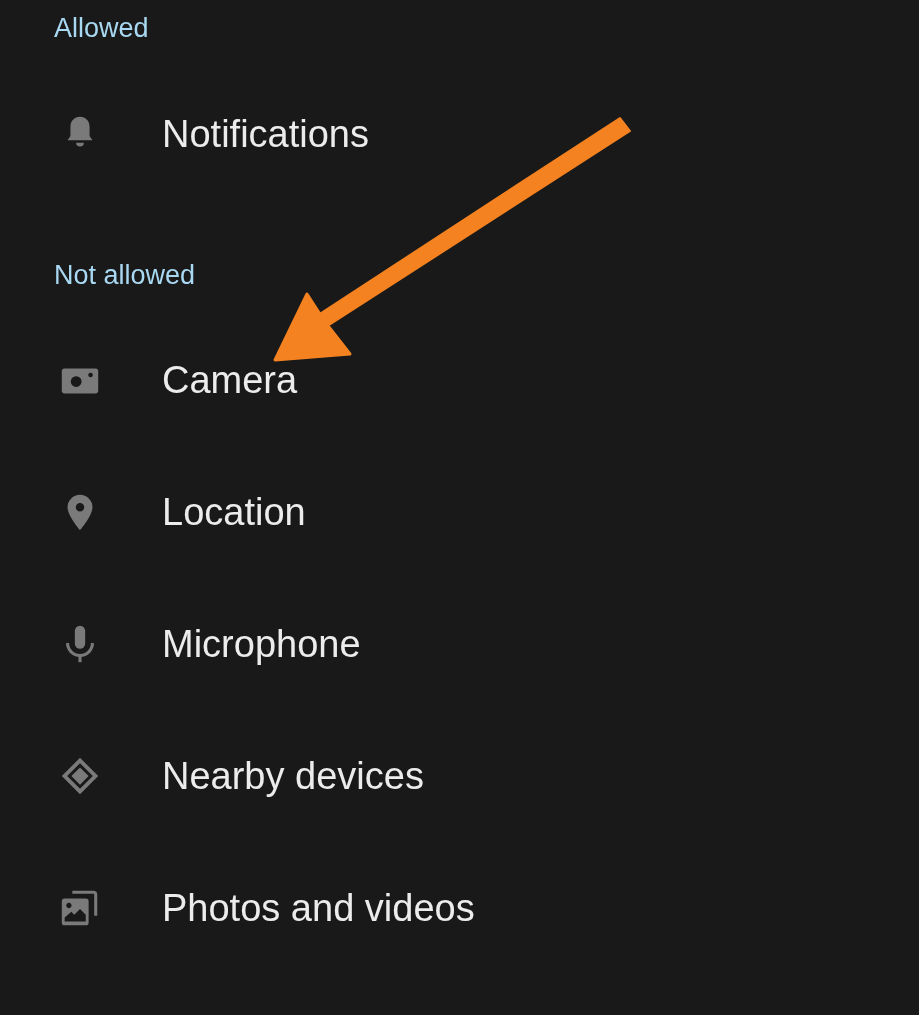  What do you see at coordinates (318, 908) in the screenshot?
I see `permission-label: Photos and videos` at bounding box center [318, 908].